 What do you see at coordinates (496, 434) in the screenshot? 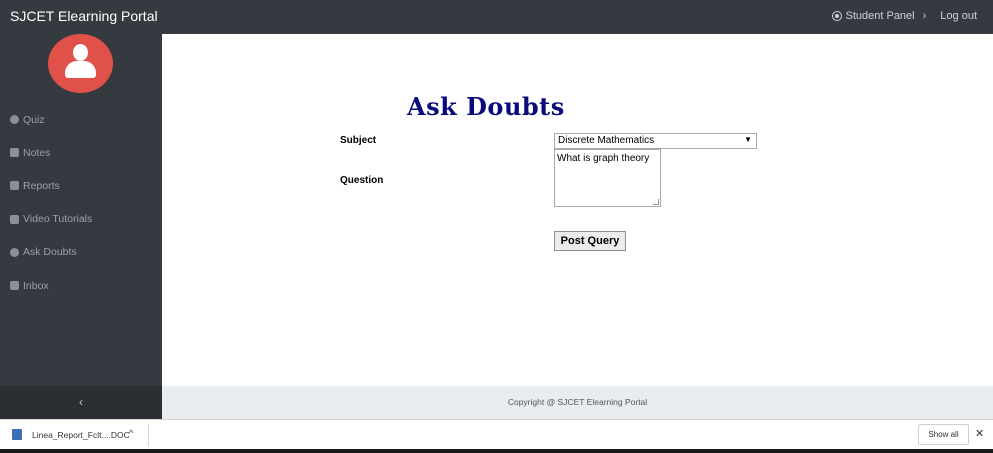
I see `download-bar: Linea_Report_Fclt....DOC ^ Show all ✕` at bounding box center [496, 434].